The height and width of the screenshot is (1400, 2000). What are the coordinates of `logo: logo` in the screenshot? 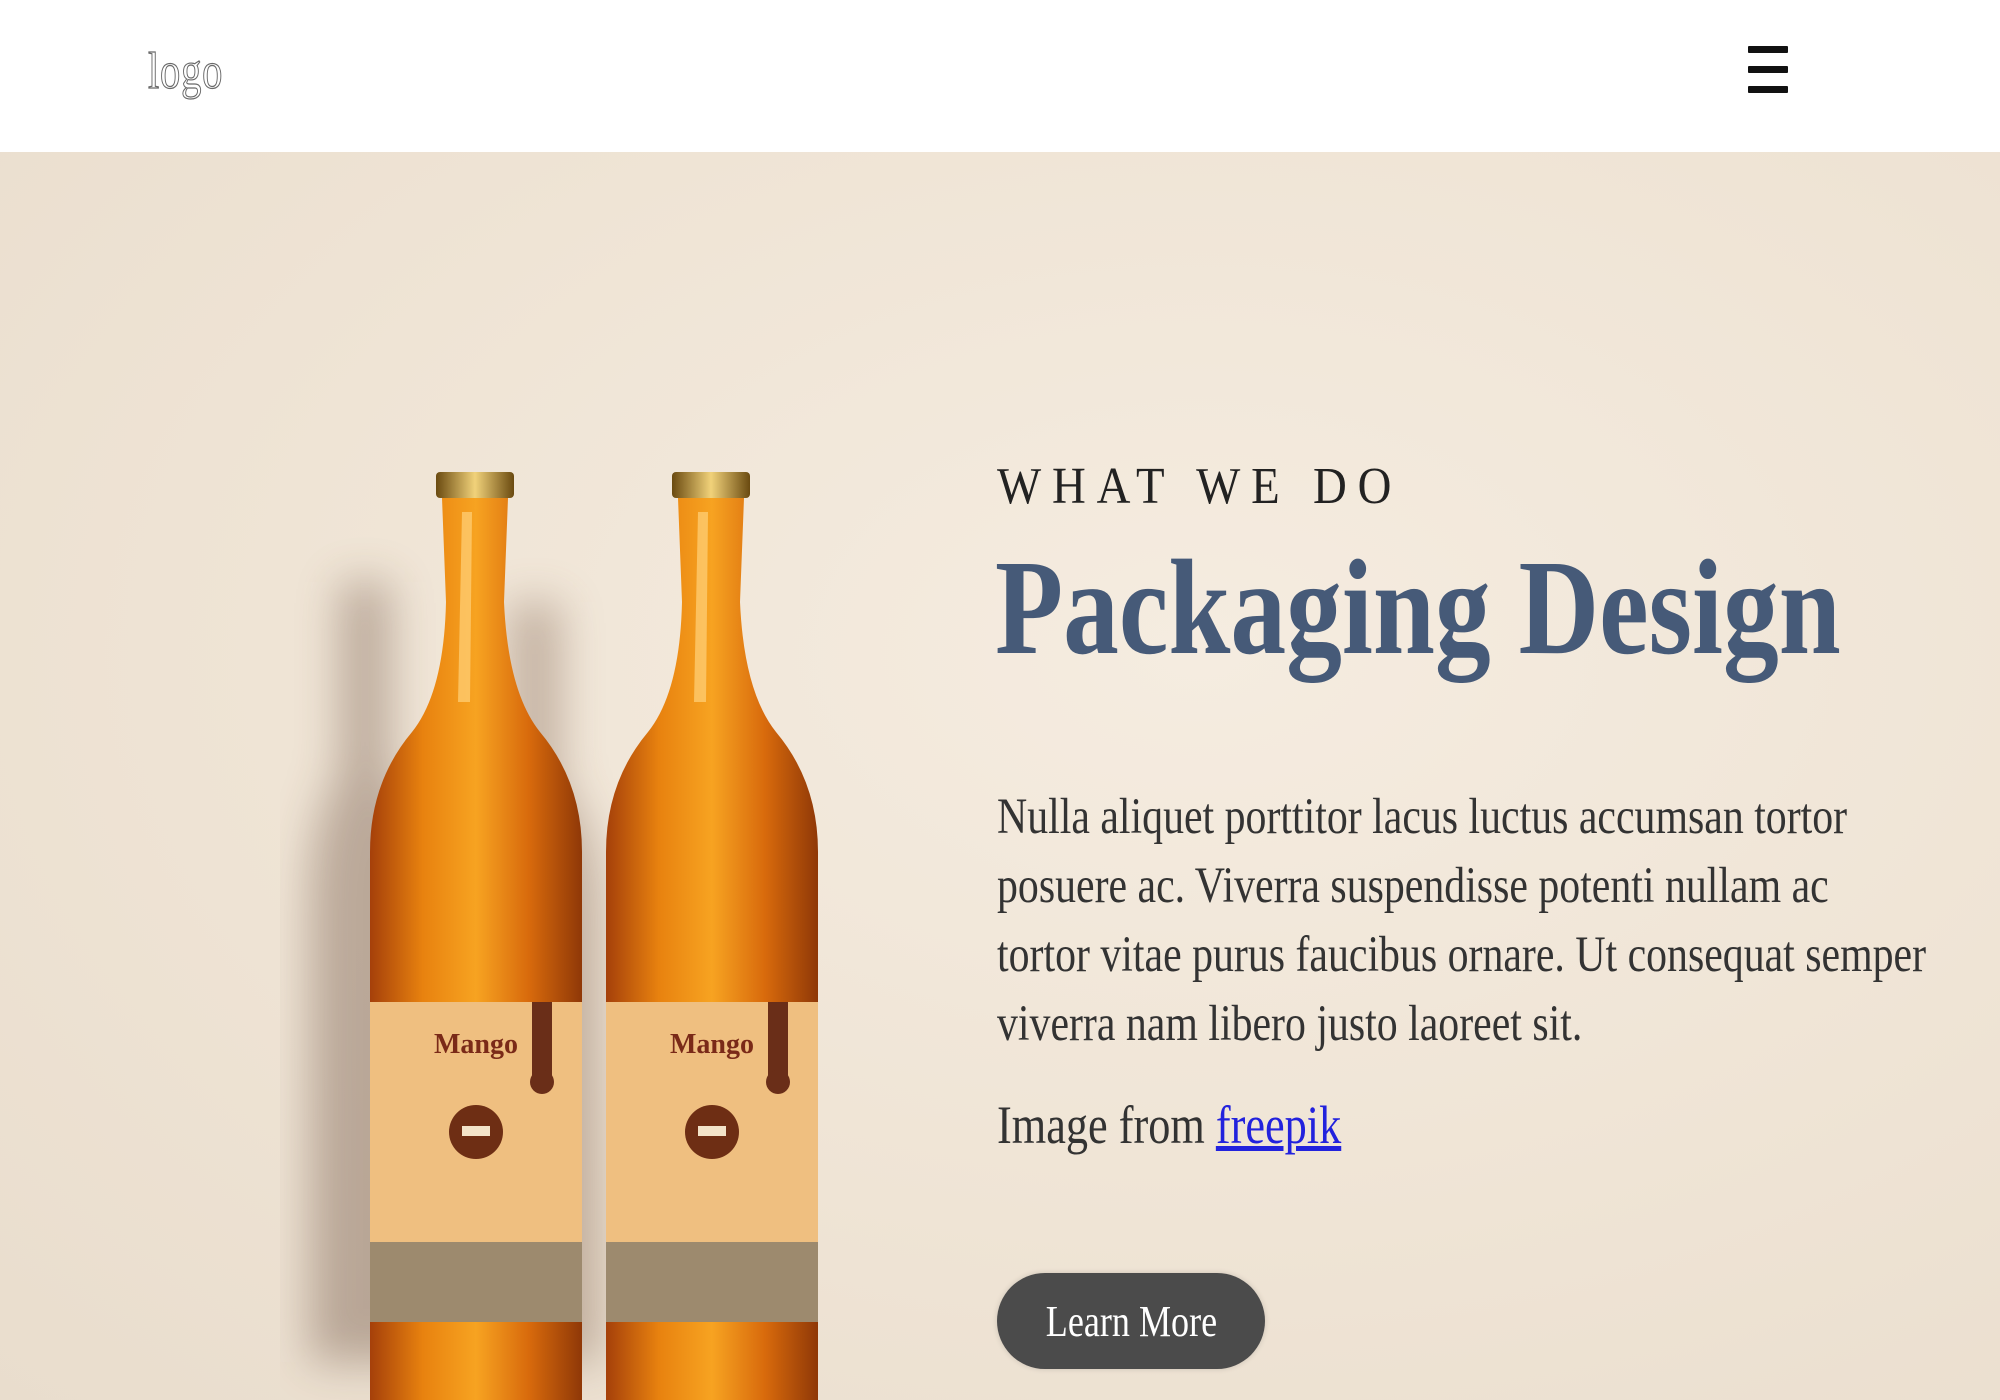 It's located at (185, 71).